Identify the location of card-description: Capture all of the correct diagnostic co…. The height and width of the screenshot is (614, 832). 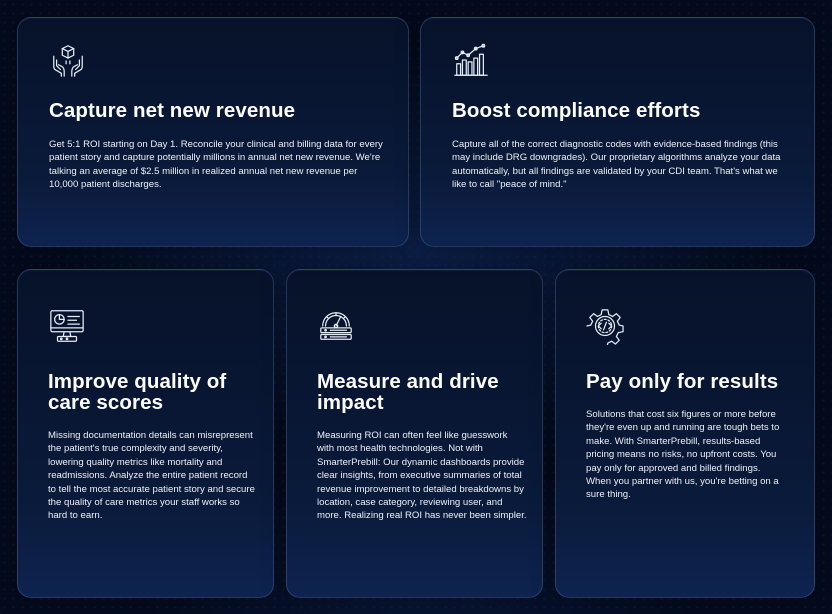
(616, 165).